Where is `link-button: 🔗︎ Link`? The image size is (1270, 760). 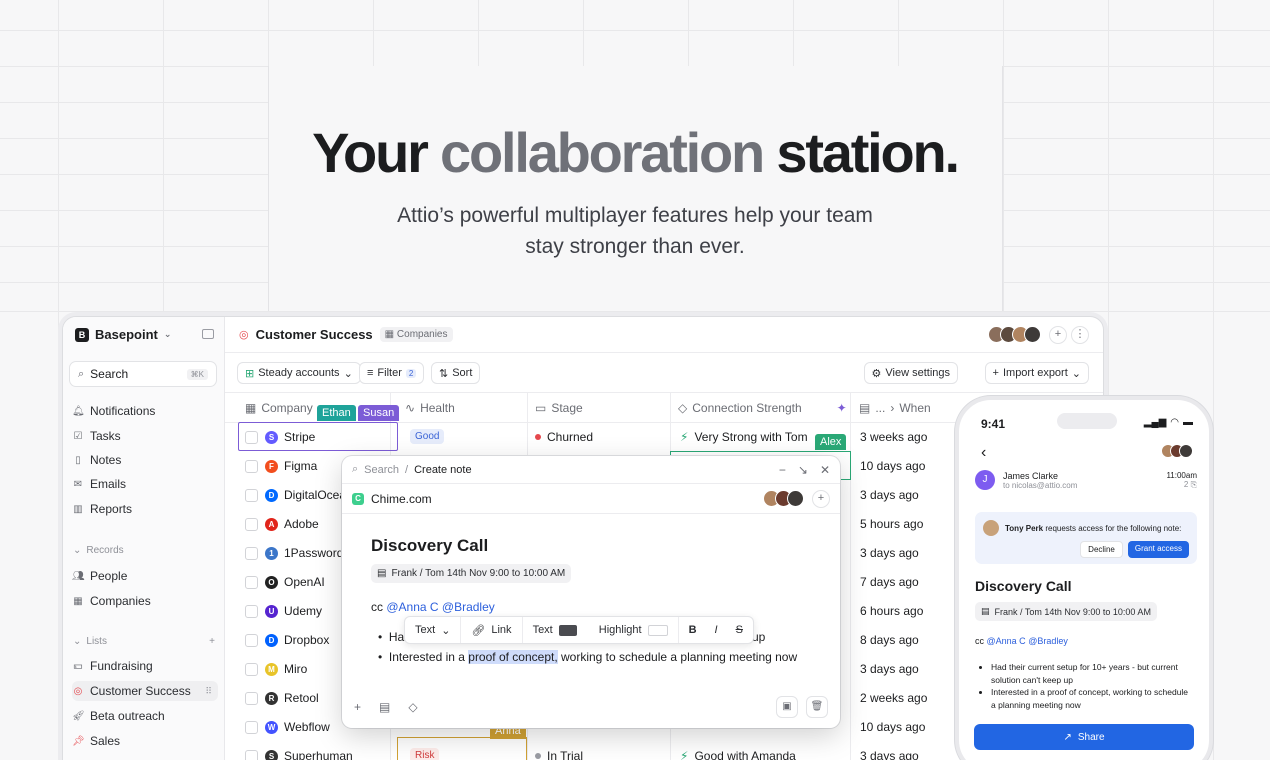
link-button: 🔗︎ Link is located at coordinates (492, 630).